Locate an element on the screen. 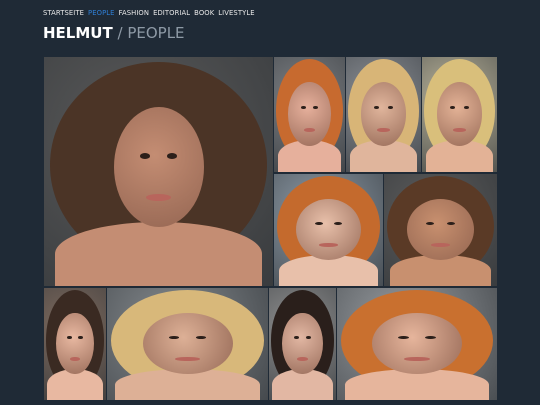 The image size is (540, 405). photo-dark-bob-closeup is located at coordinates (75, 344).